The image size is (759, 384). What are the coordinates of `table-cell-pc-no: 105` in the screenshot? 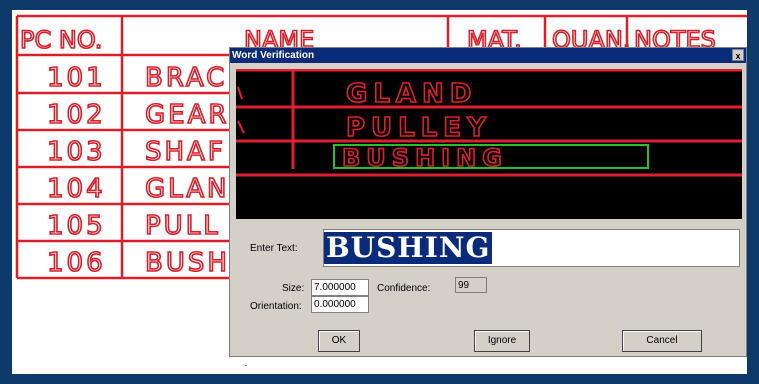 It's located at (76, 226).